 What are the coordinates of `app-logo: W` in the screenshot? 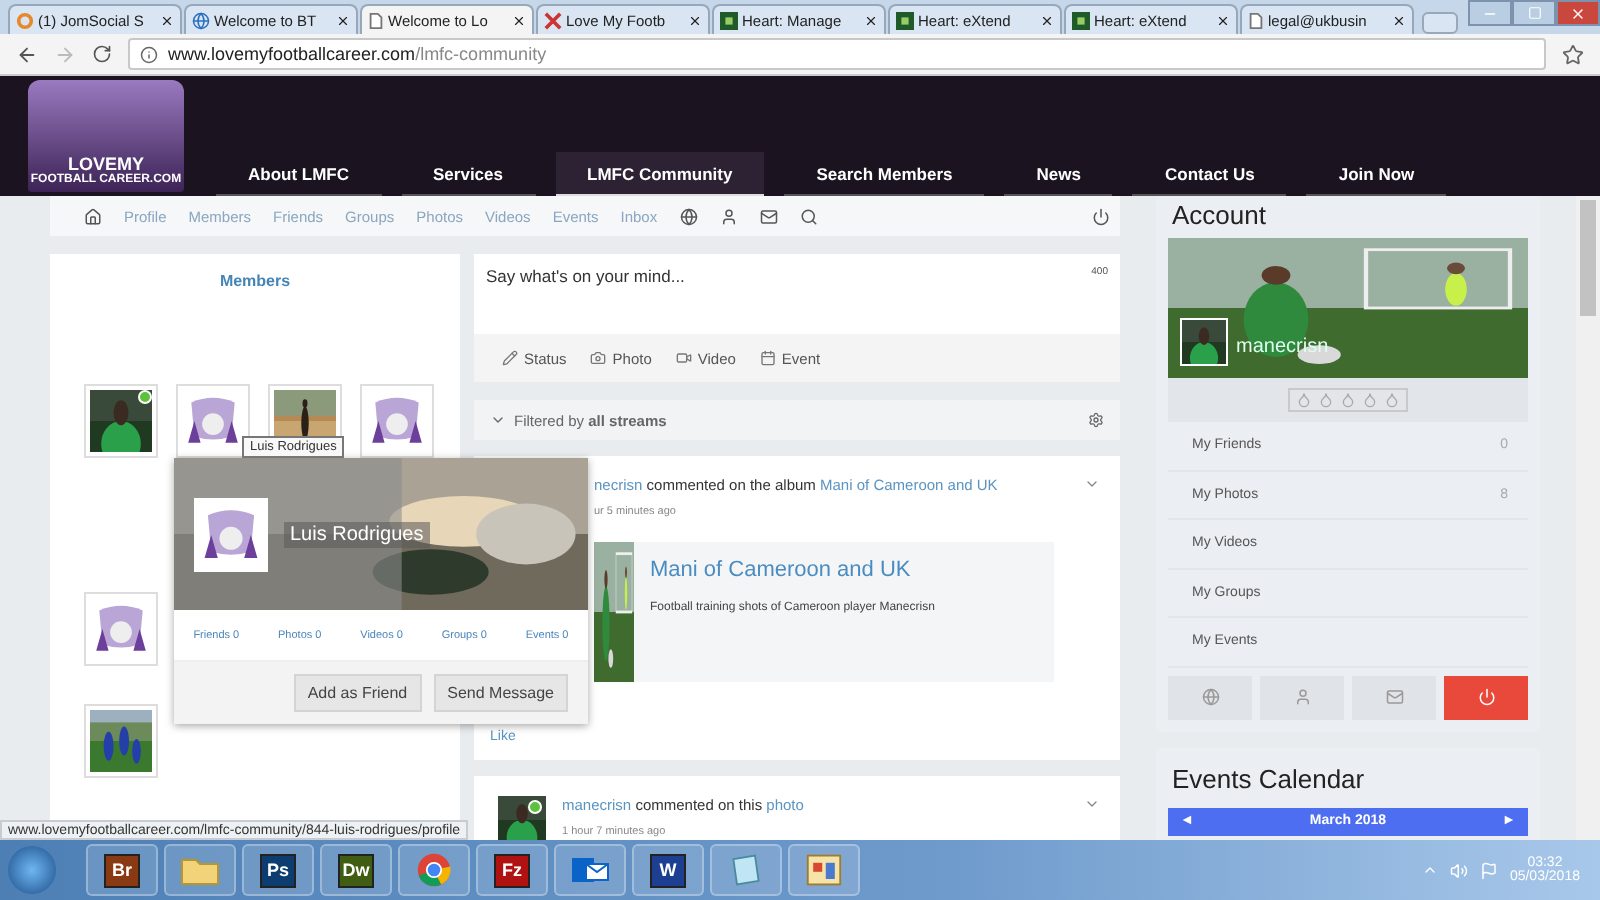 It's located at (668, 870).